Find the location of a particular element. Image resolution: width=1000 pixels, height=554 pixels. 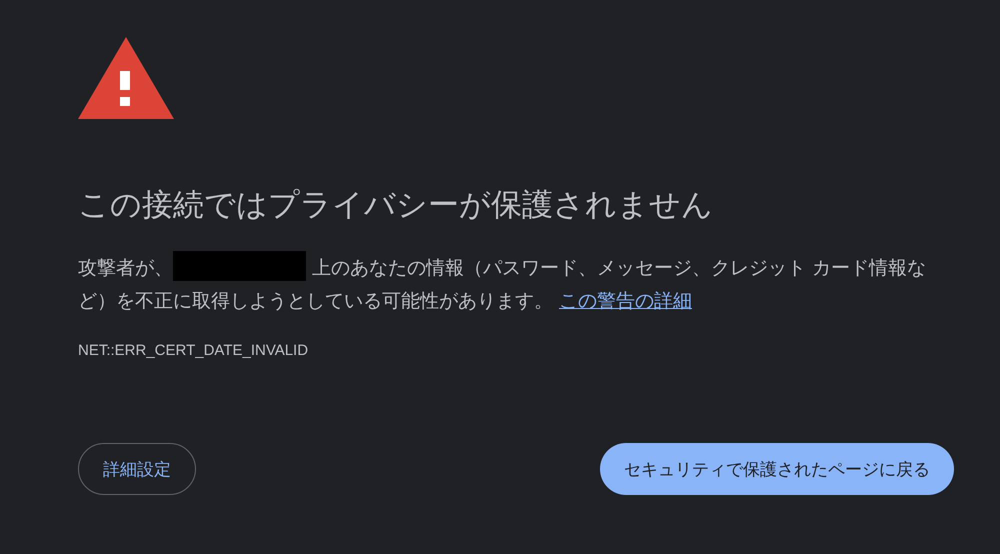

warning-icon is located at coordinates (126, 78).